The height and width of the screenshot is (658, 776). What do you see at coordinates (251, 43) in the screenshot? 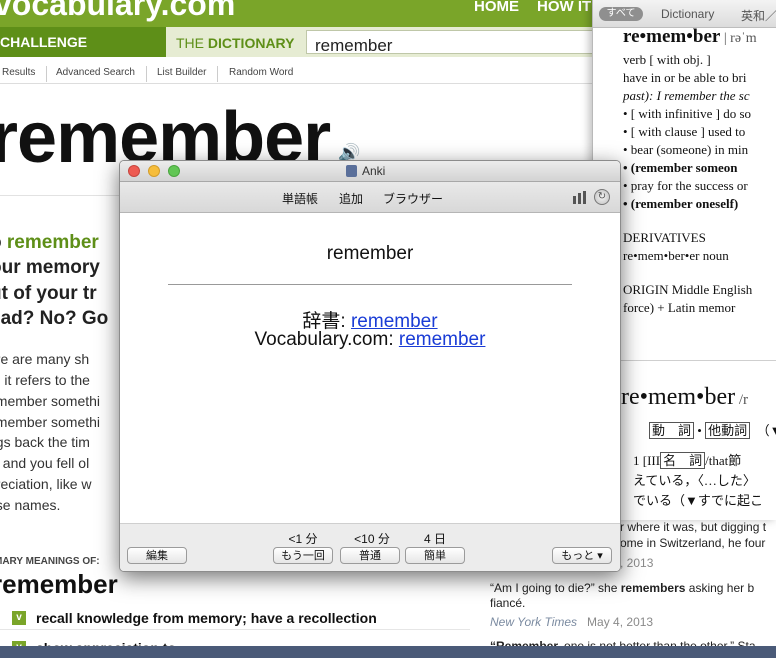
I see `the-dictionary-label: DICTIONARY` at bounding box center [251, 43].